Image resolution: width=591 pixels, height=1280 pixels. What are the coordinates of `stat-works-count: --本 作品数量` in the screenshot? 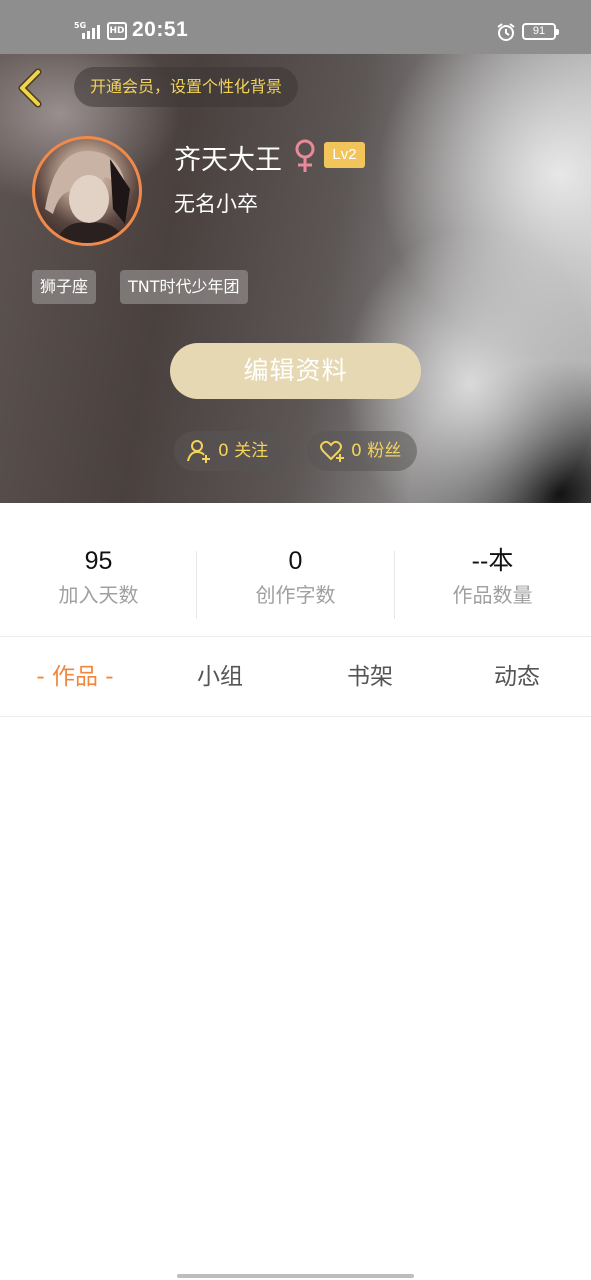 It's located at (492, 585).